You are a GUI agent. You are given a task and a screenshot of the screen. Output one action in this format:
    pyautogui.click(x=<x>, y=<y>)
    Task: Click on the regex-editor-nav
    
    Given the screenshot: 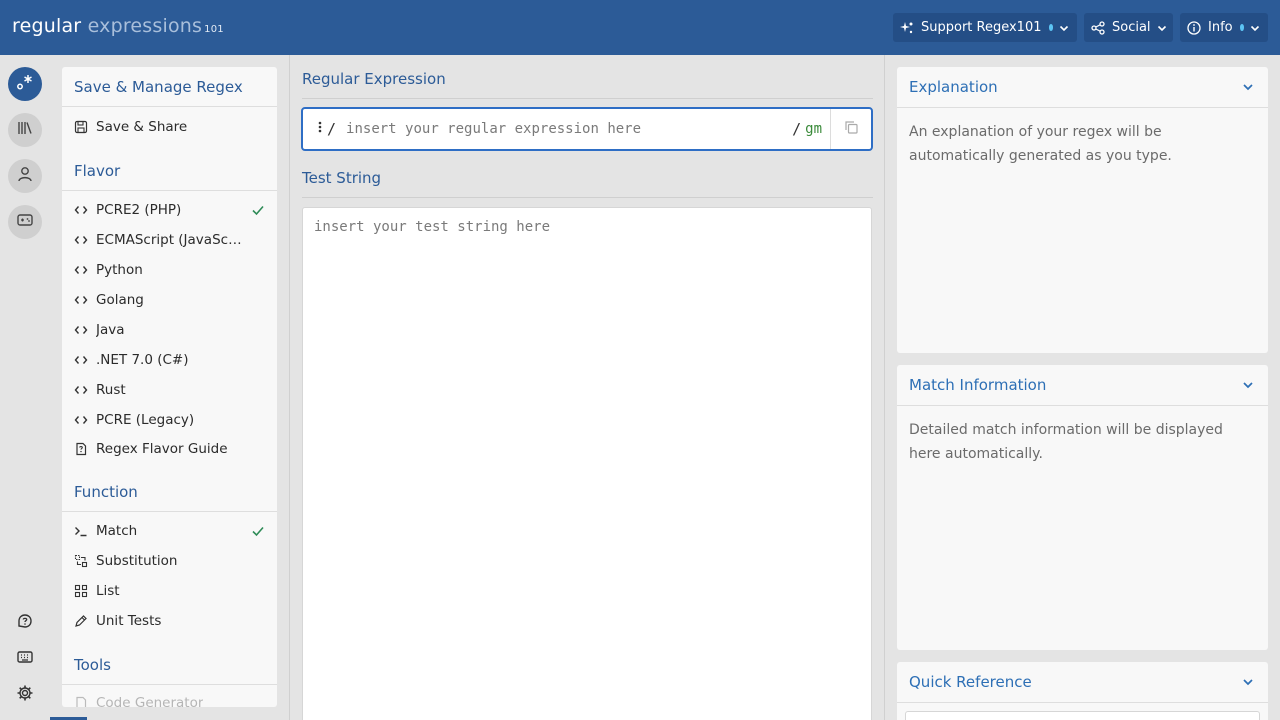 What is the action you would take?
    pyautogui.click(x=25, y=84)
    